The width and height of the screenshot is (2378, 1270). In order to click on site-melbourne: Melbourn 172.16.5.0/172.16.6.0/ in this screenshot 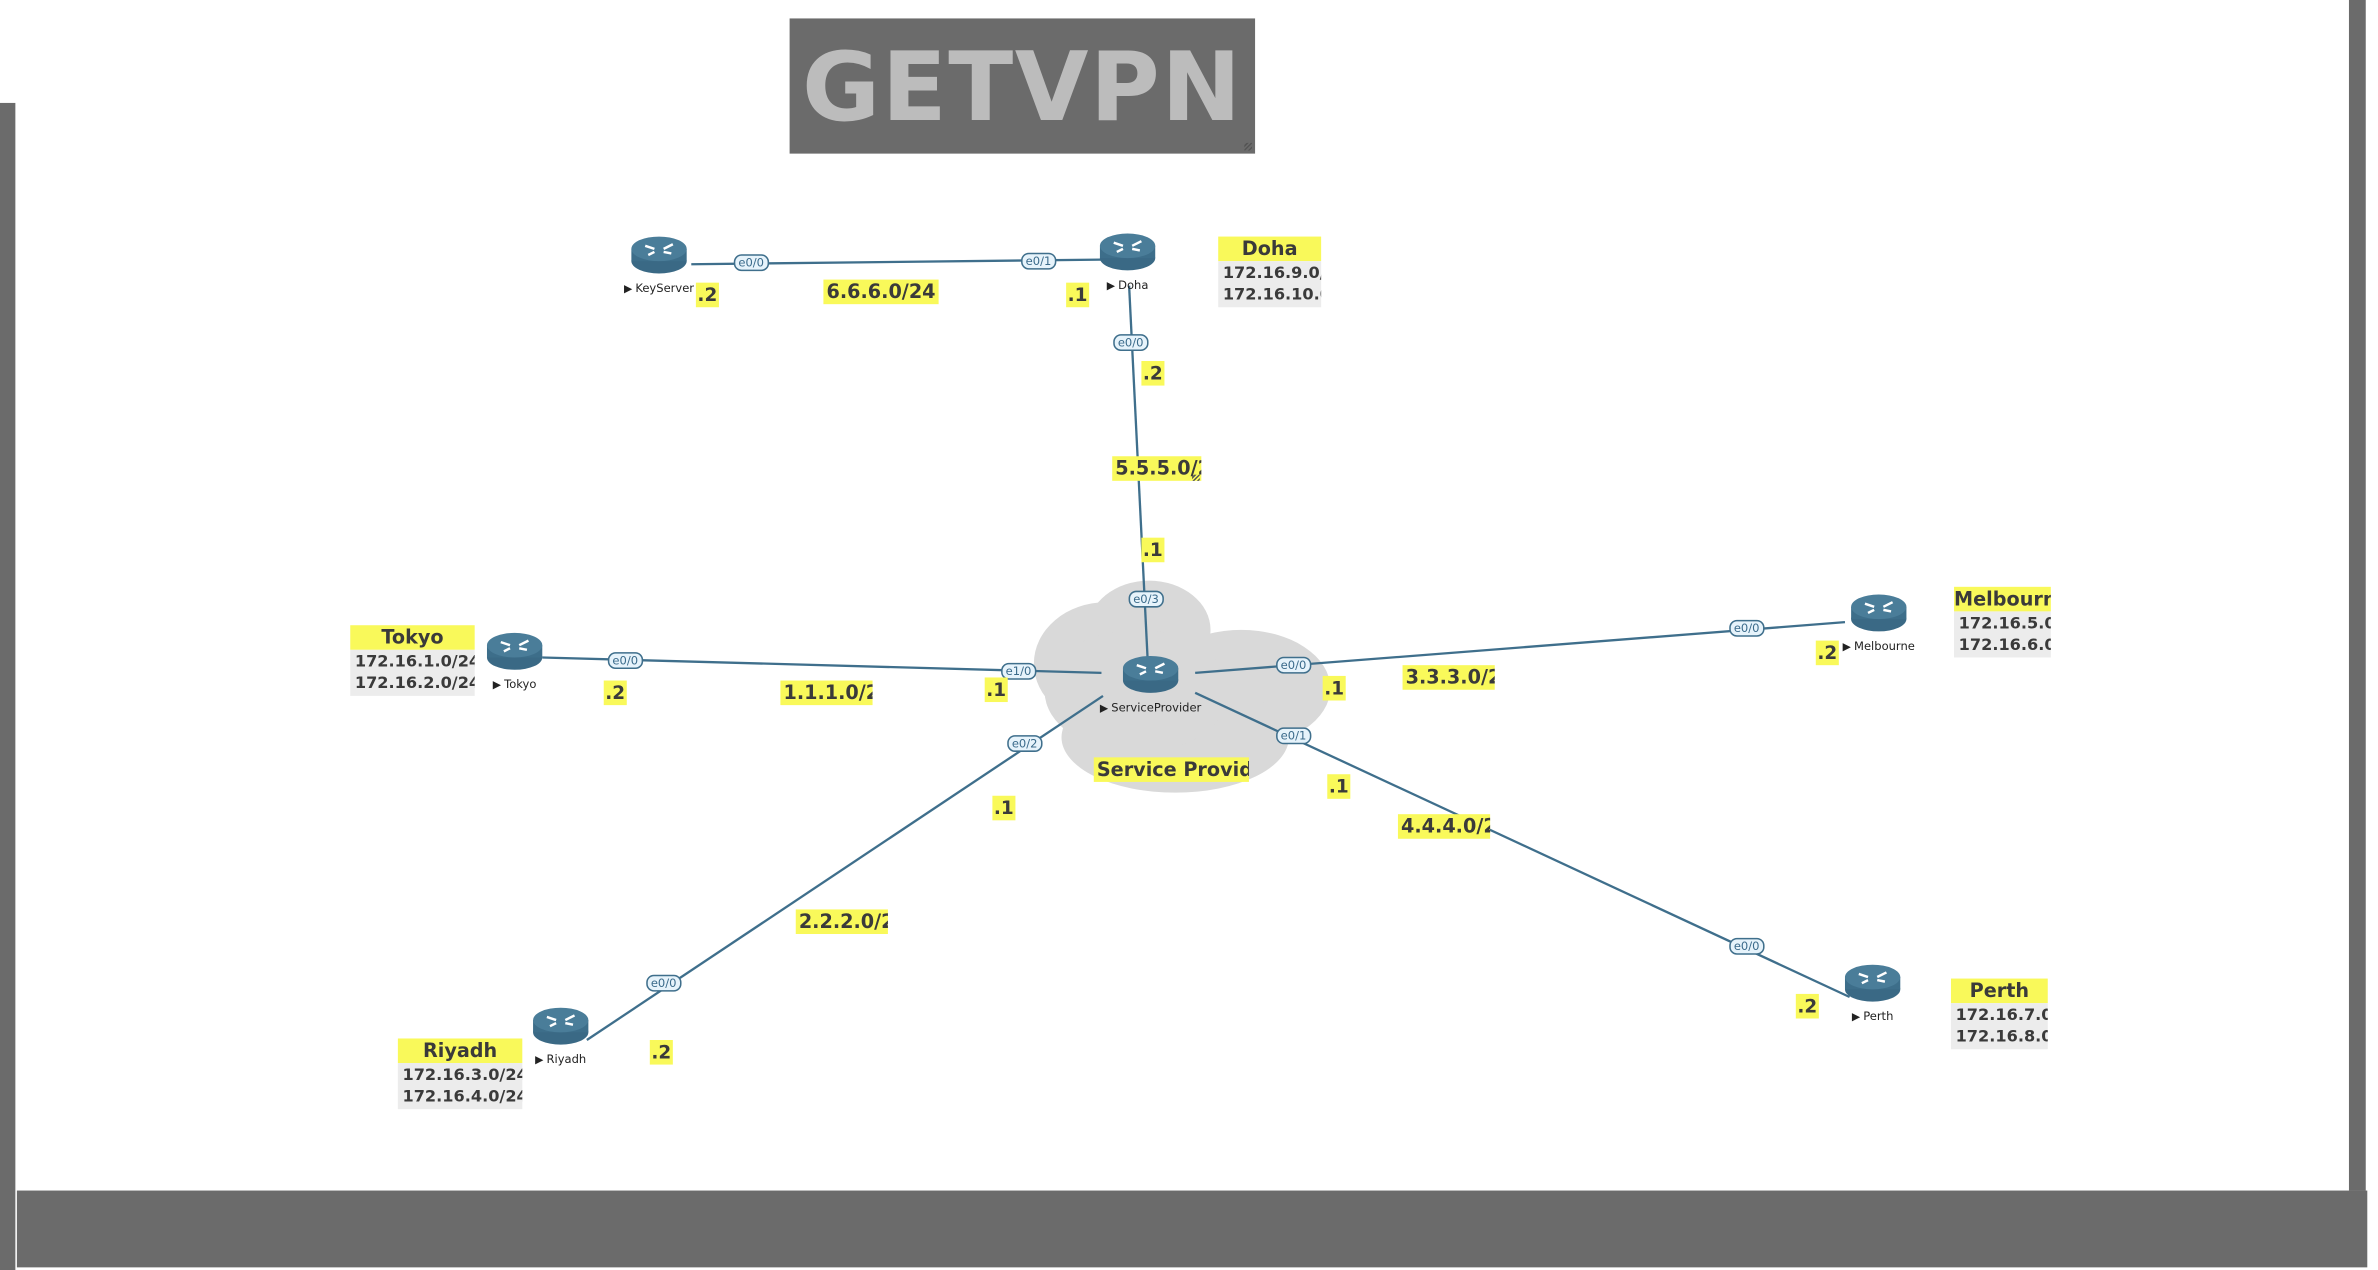, I will do `click(2002, 622)`.